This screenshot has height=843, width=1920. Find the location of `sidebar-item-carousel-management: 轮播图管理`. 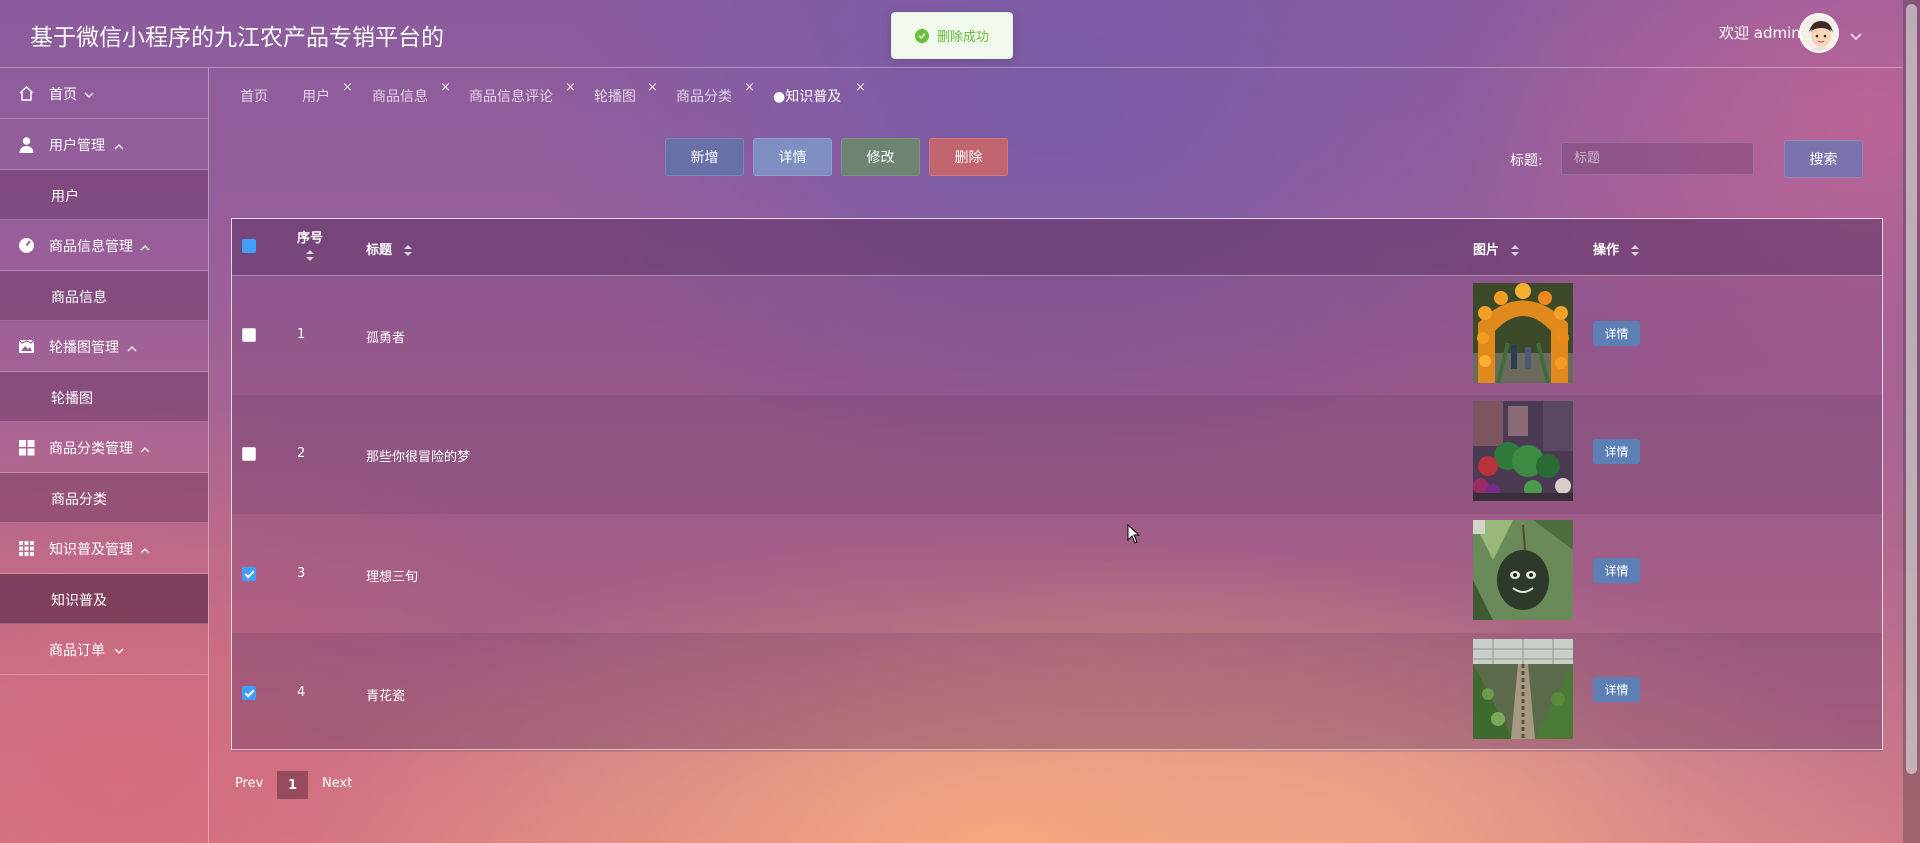

sidebar-item-carousel-management: 轮播图管理 is located at coordinates (104, 346).